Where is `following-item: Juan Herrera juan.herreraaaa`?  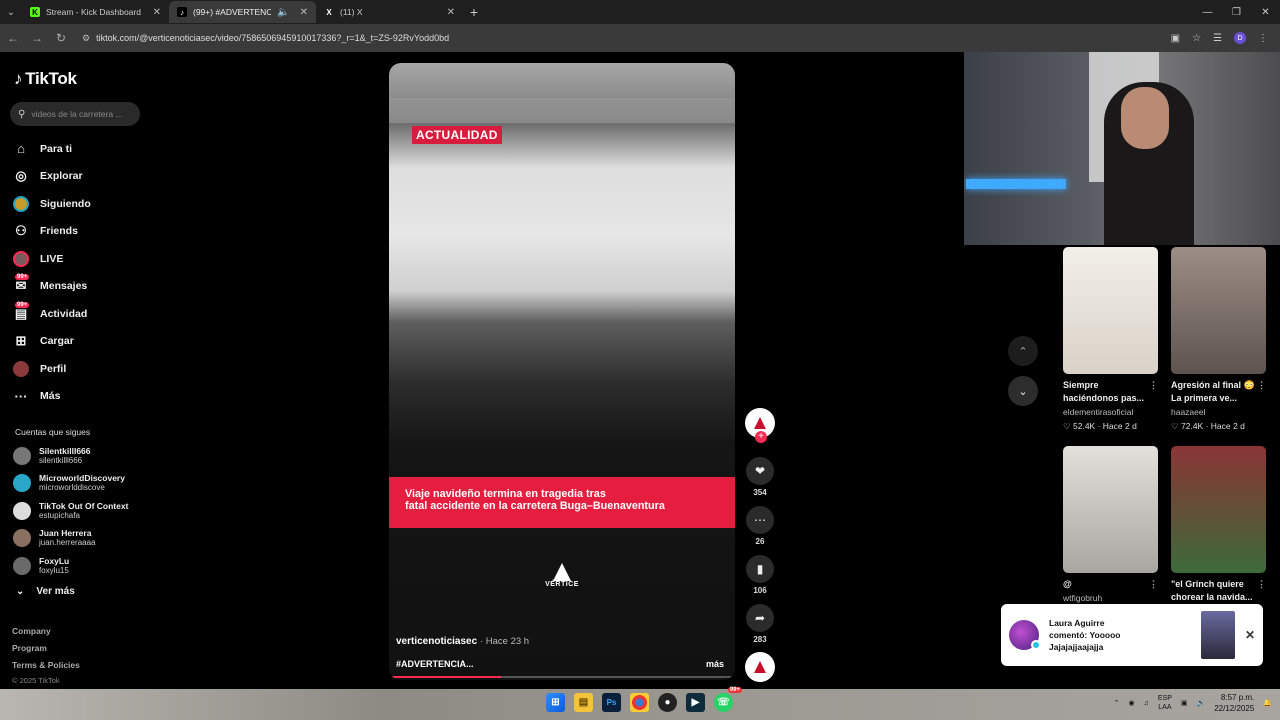
following-item: Juan Herrera juan.herreraaaa is located at coordinates (70, 539).